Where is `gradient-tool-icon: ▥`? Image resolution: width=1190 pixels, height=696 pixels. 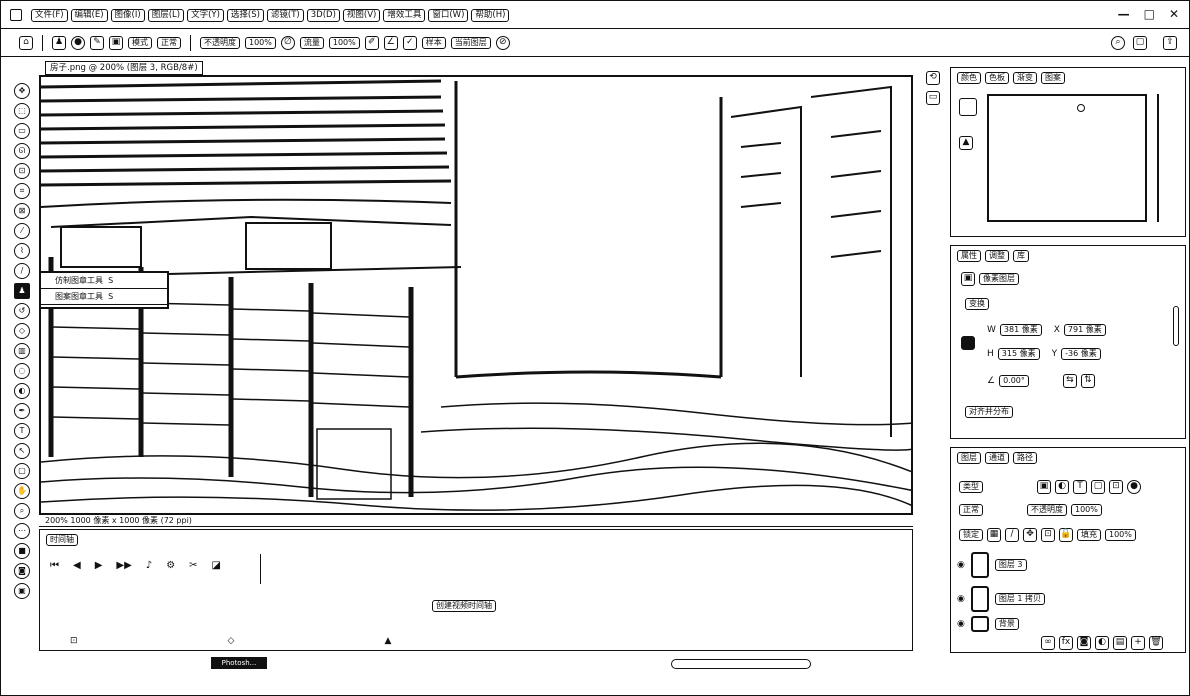
gradient-tool-icon: ▥ is located at coordinates (22, 351).